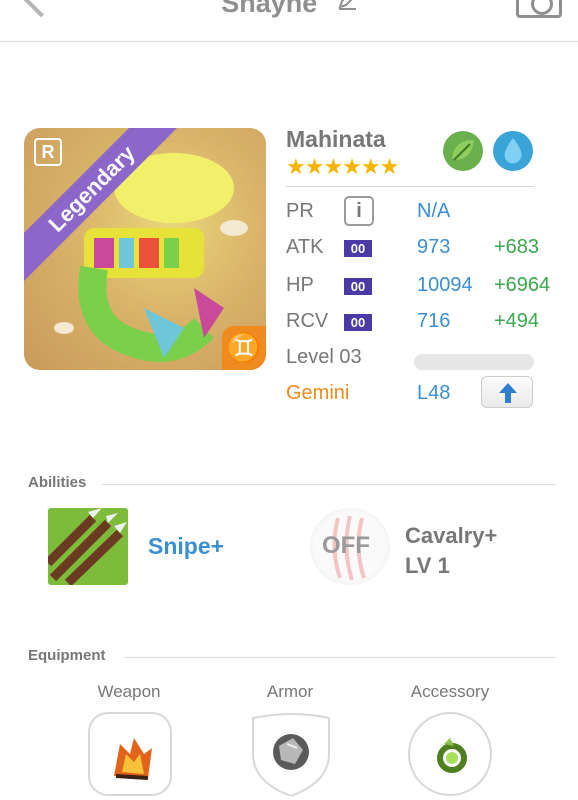 The height and width of the screenshot is (800, 578). What do you see at coordinates (451, 535) in the screenshot?
I see `ability-name-line1: Cavalry+` at bounding box center [451, 535].